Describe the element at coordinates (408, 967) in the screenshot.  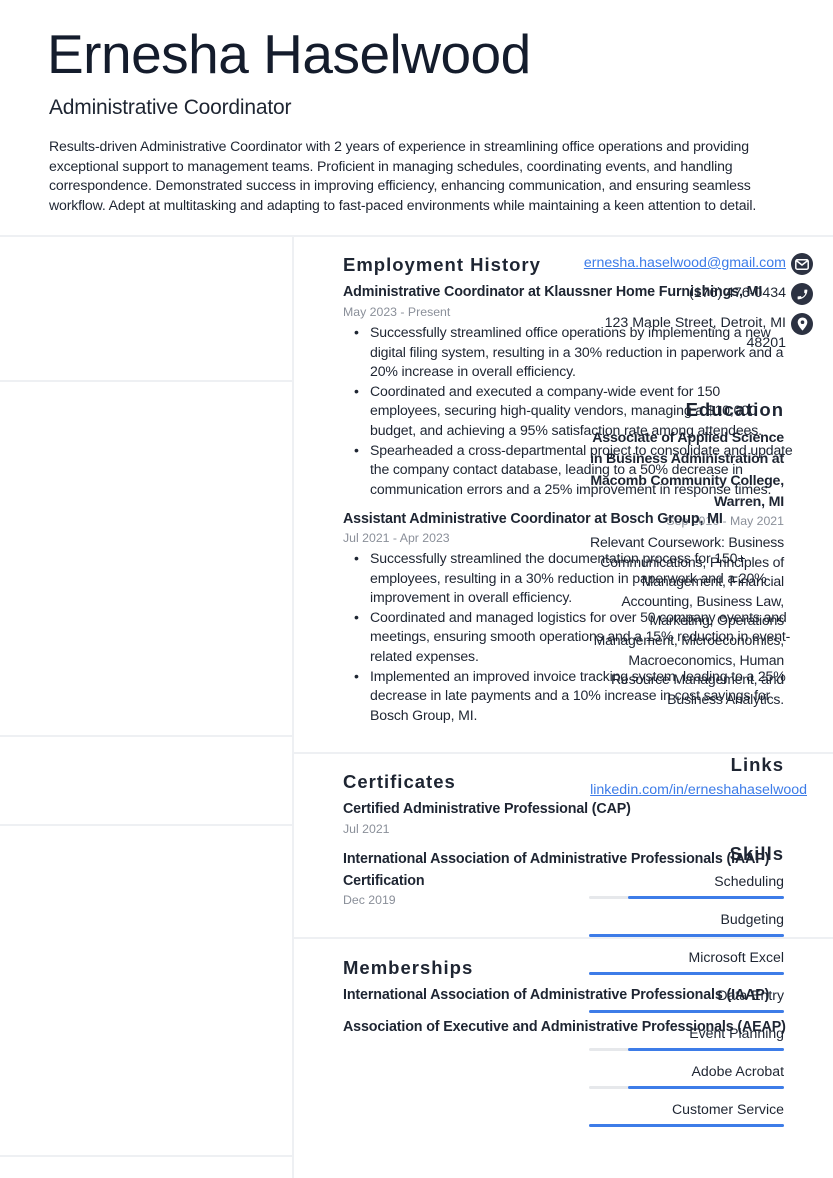
I see `memberships-heading: Memberships` at that location.